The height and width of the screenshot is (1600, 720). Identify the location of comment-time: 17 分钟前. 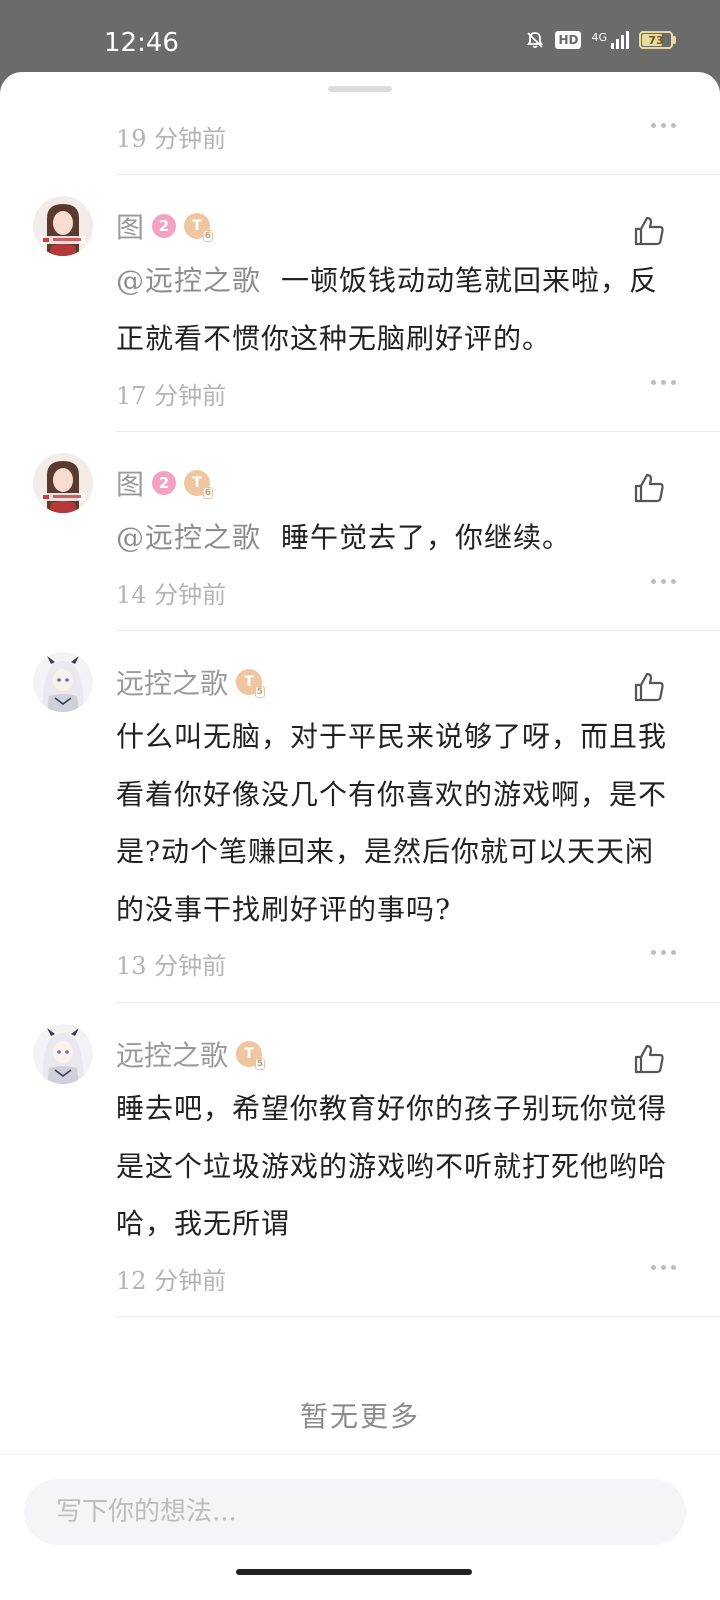
(171, 396).